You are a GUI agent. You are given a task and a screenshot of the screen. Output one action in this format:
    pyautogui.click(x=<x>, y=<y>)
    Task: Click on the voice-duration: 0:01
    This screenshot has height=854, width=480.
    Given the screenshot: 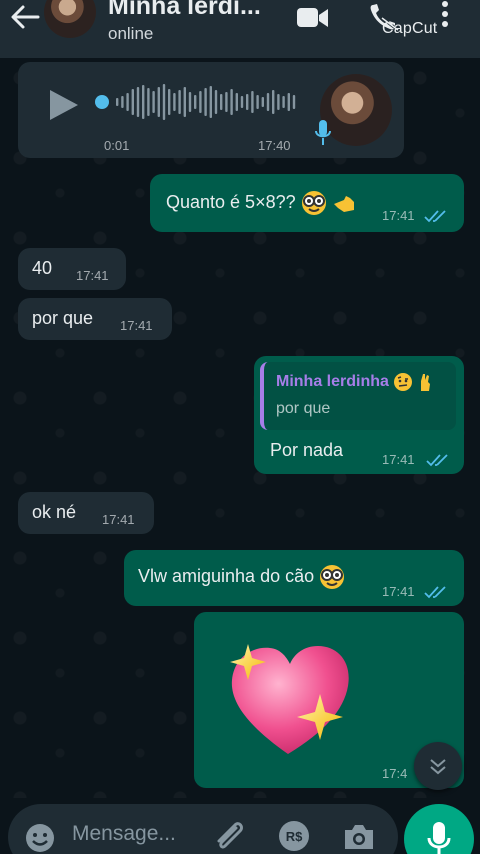 What is the action you would take?
    pyautogui.click(x=117, y=145)
    